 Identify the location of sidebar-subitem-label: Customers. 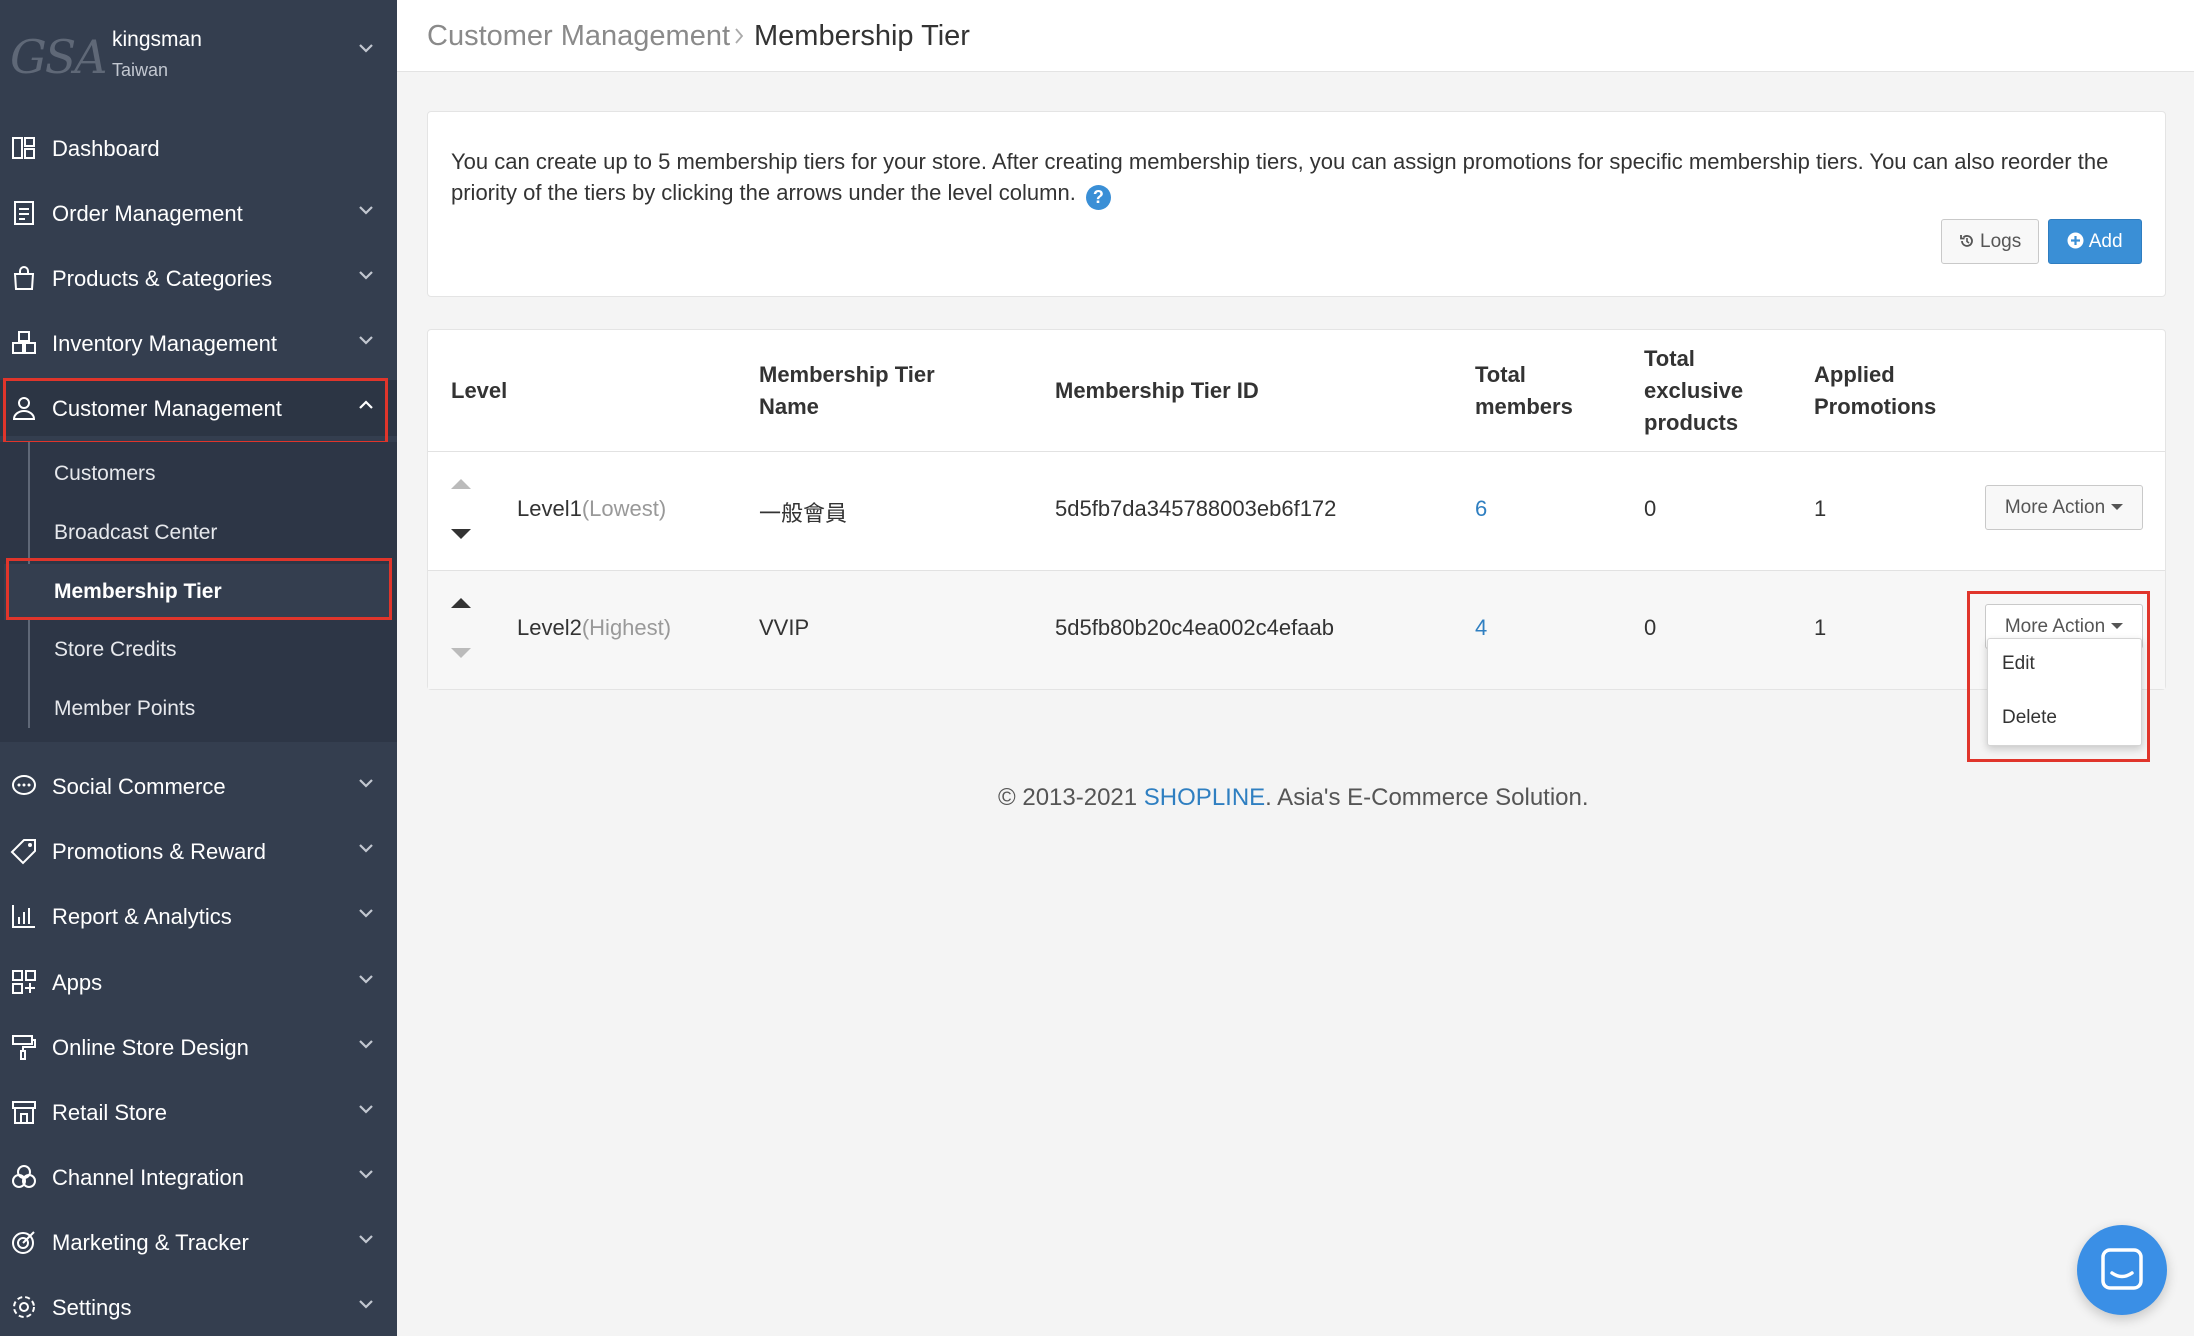
(105, 473).